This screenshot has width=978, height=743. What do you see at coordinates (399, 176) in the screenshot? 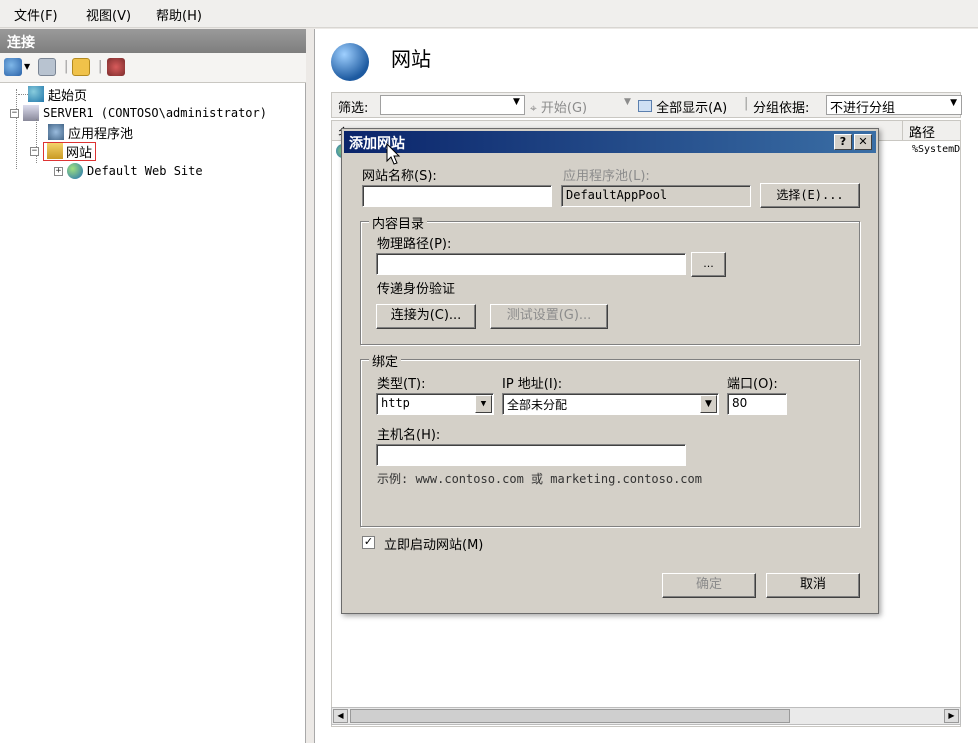
I see `site-name-label: 网站名称(S):` at bounding box center [399, 176].